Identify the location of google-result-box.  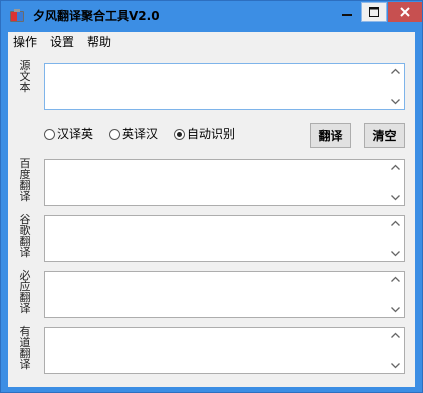
(224, 238).